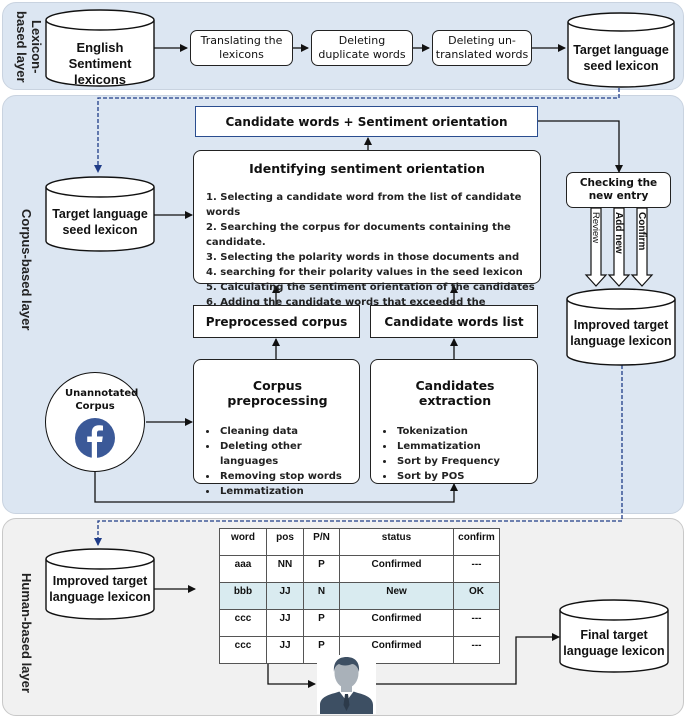 Image resolution: width=685 pixels, height=718 pixels. Describe the element at coordinates (100, 63) in the screenshot. I see `english-lexicons-label: English Sentiment lexicons` at that location.